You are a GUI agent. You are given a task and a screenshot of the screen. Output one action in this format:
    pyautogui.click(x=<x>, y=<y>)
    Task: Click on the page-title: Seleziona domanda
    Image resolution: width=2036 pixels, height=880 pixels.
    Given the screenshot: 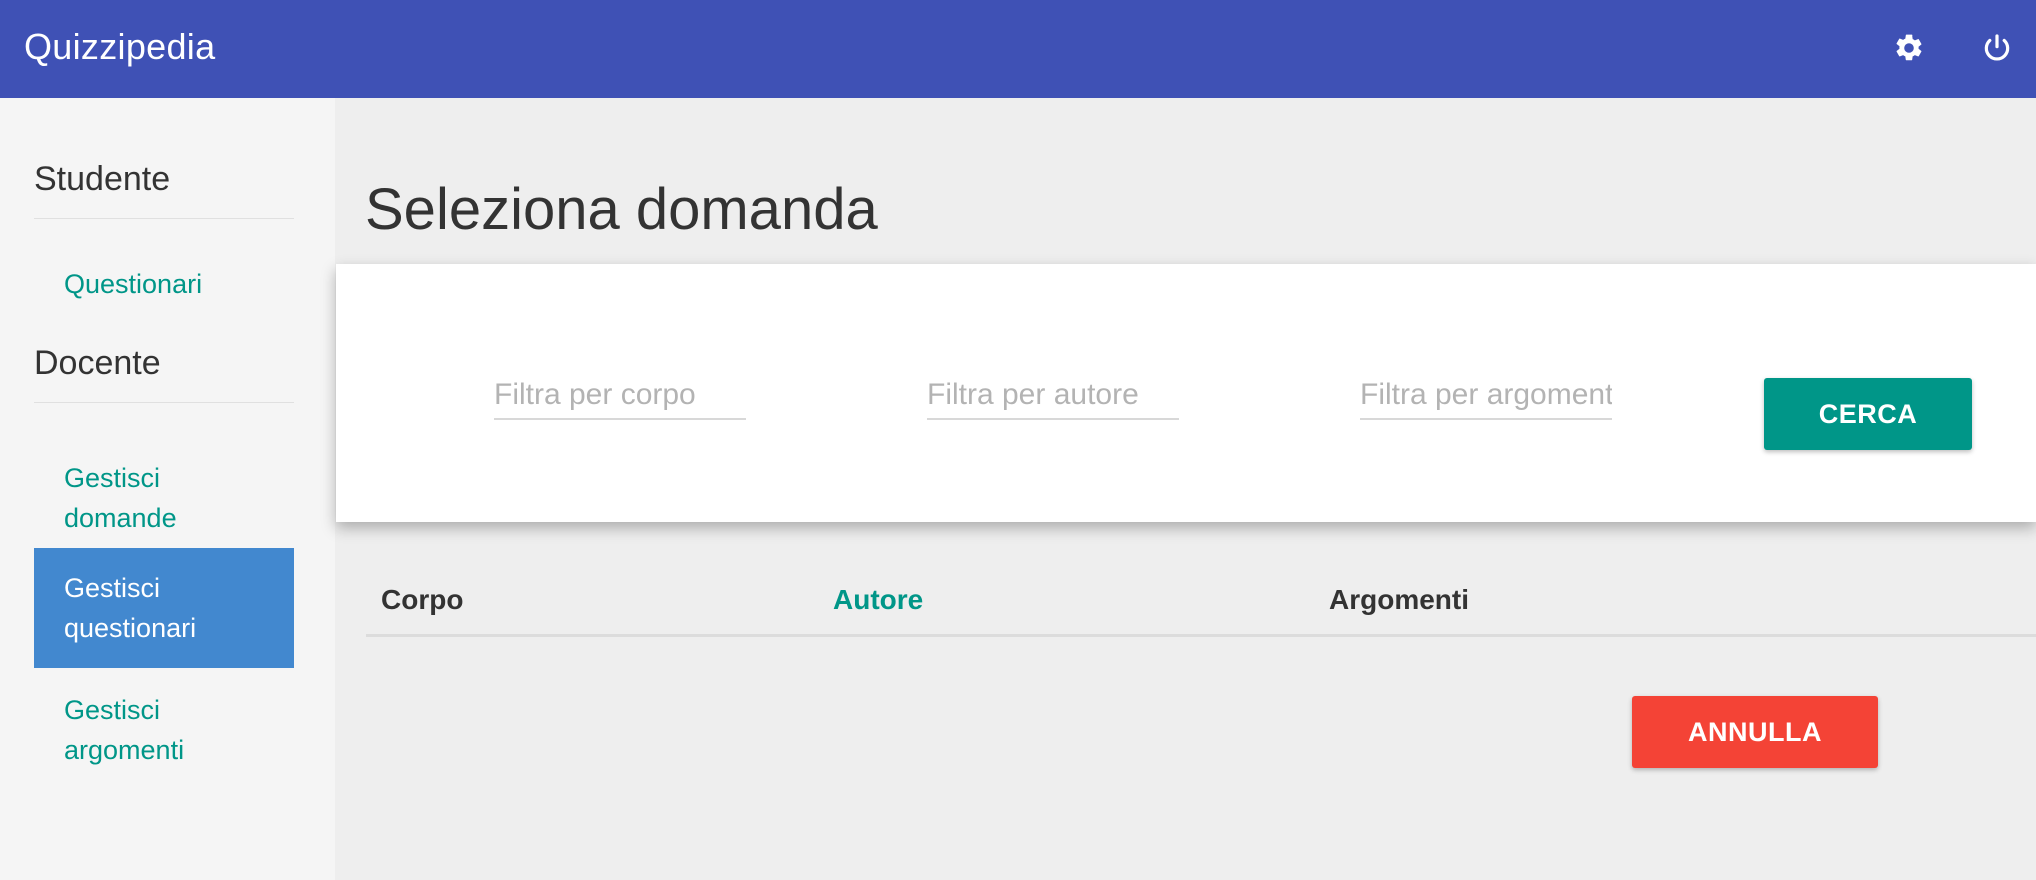 What is the action you would take?
    pyautogui.click(x=621, y=209)
    